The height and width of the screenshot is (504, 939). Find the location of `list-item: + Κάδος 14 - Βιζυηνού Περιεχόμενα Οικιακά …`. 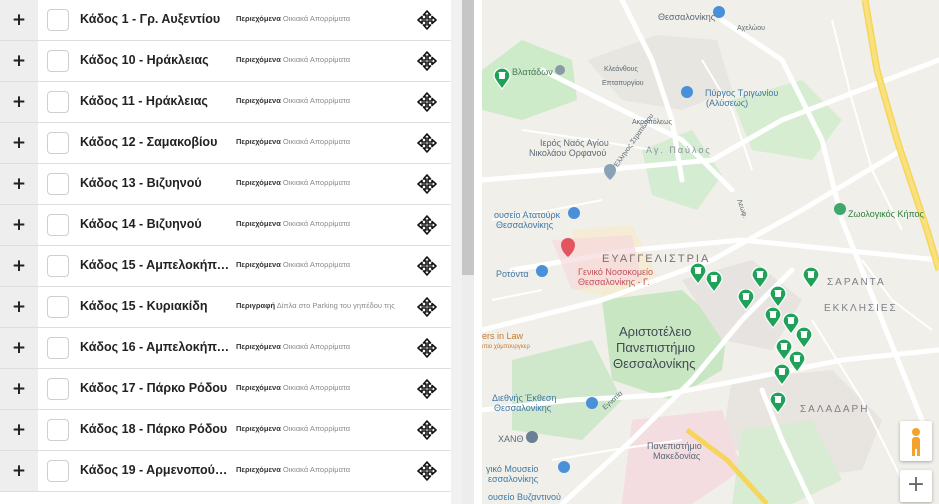

list-item: + Κάδος 14 - Βιζυηνού Περιεχόμενα Οικιακά … is located at coordinates (225, 225).